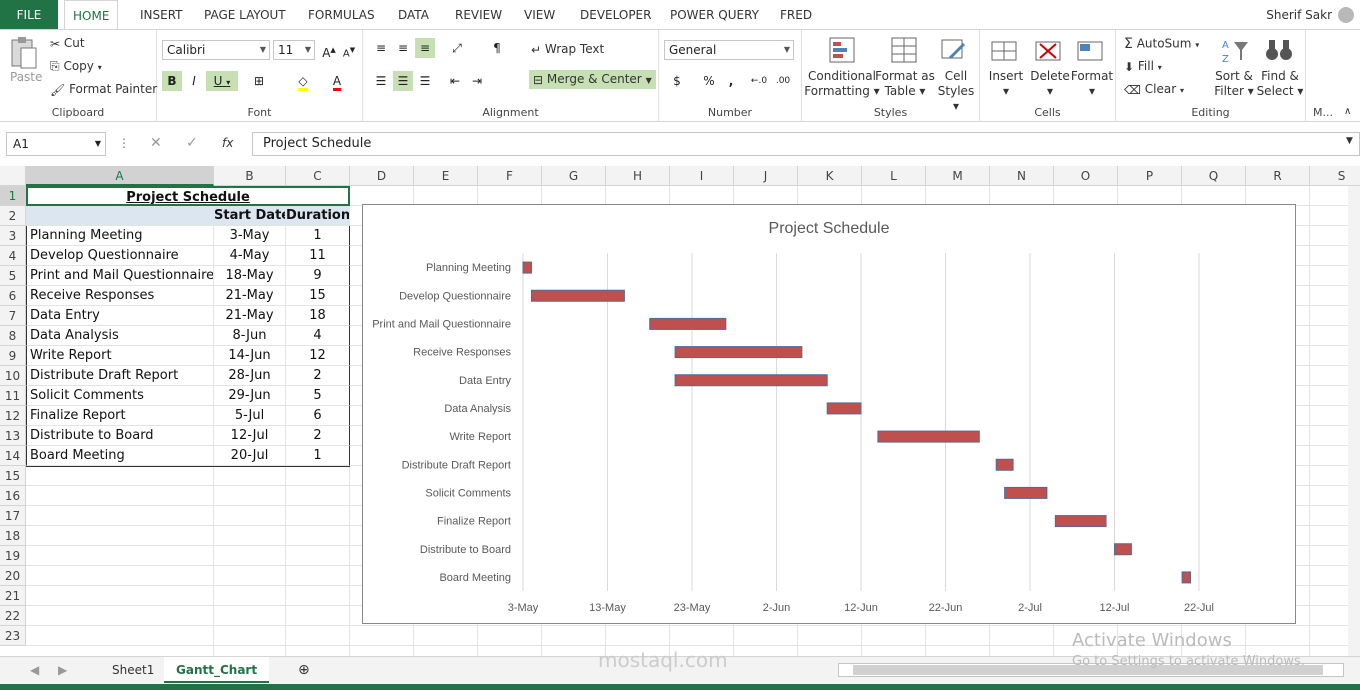  Describe the element at coordinates (592, 79) in the screenshot. I see `merge-center-button: ⊟ Merge & Center ▼` at that location.